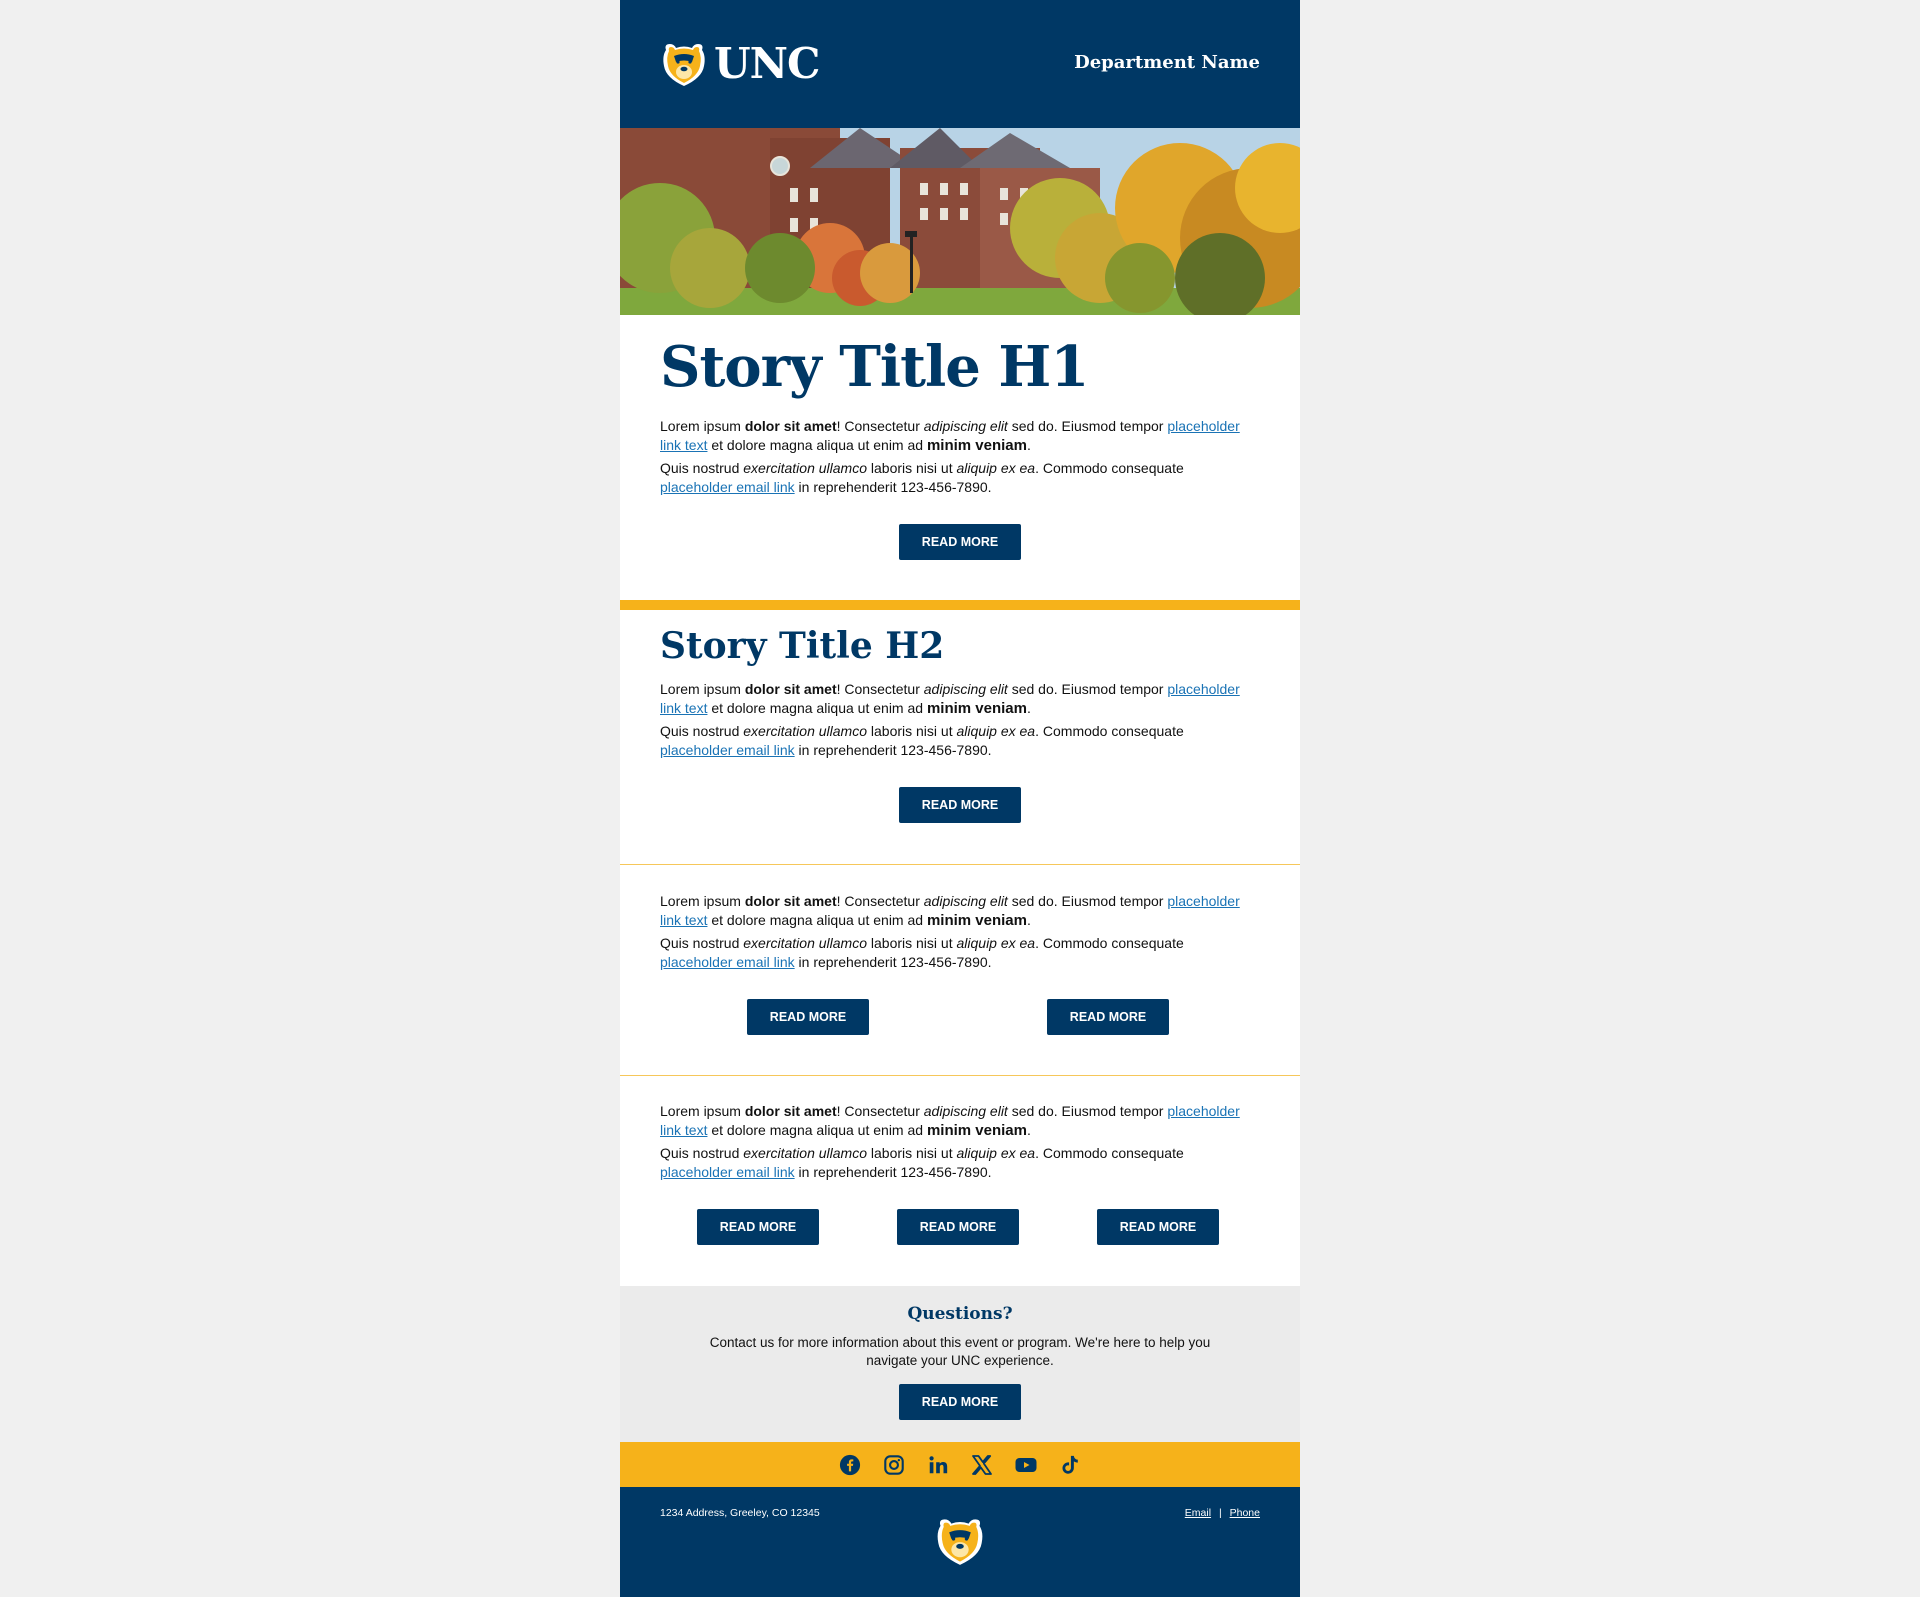 Image resolution: width=1920 pixels, height=1597 pixels. I want to click on logo-wordmark: UNC, so click(767, 63).